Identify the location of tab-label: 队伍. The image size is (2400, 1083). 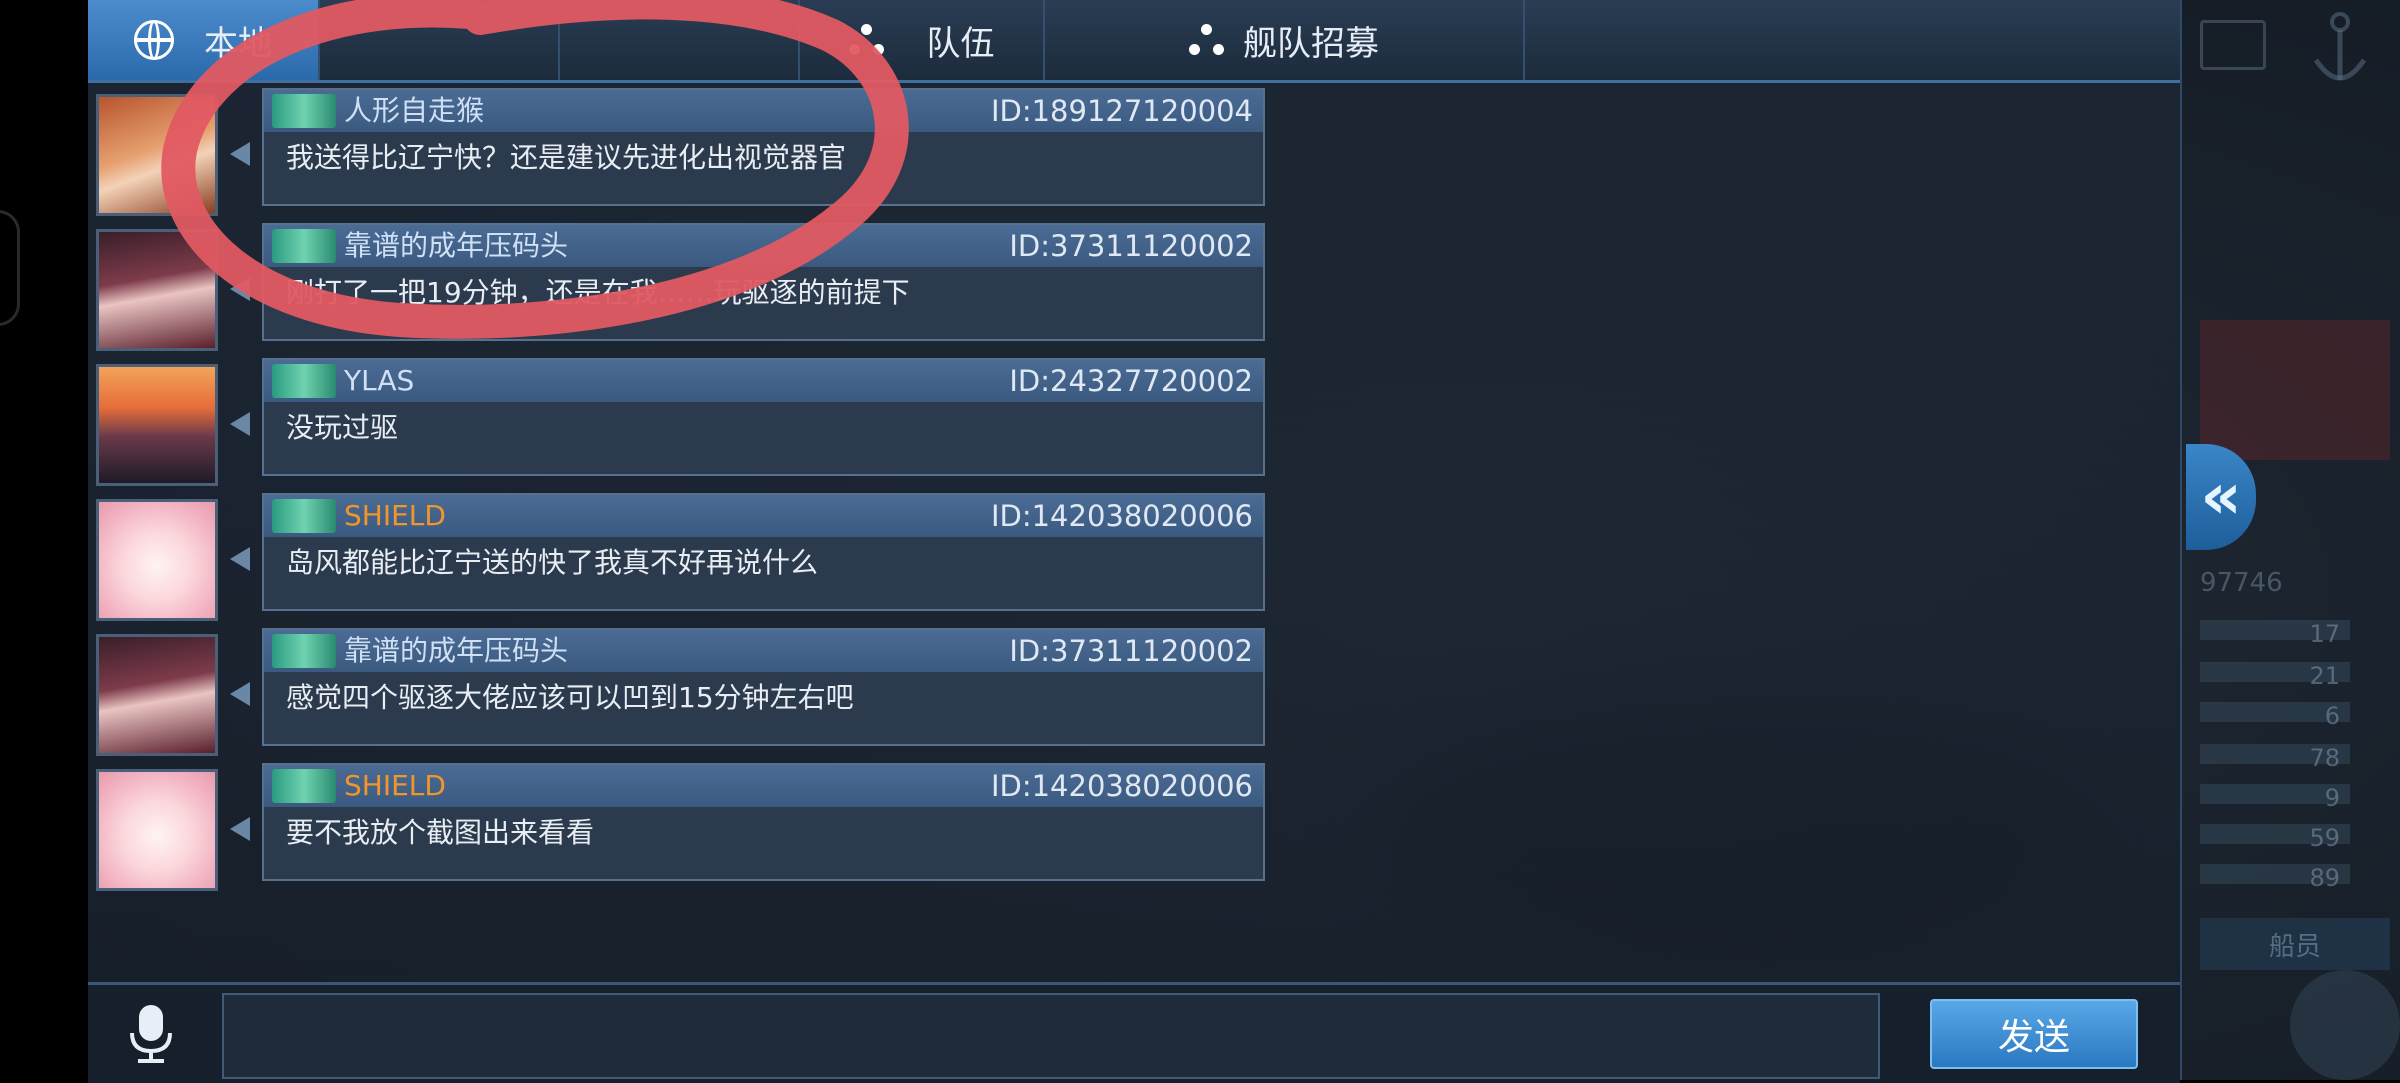
(960, 43).